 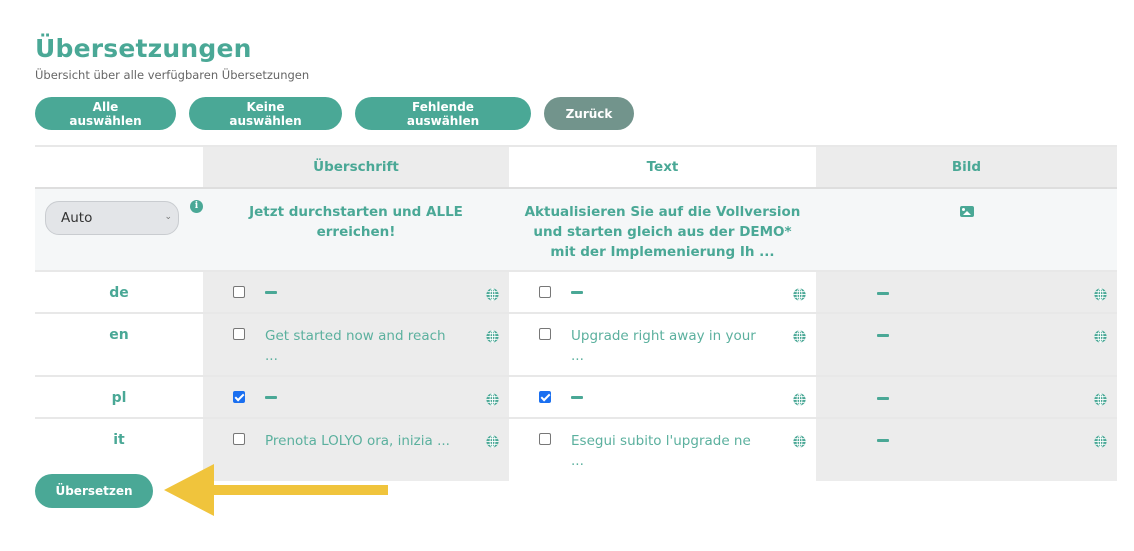 I want to click on mode-select-value: Auto, so click(x=77, y=218).